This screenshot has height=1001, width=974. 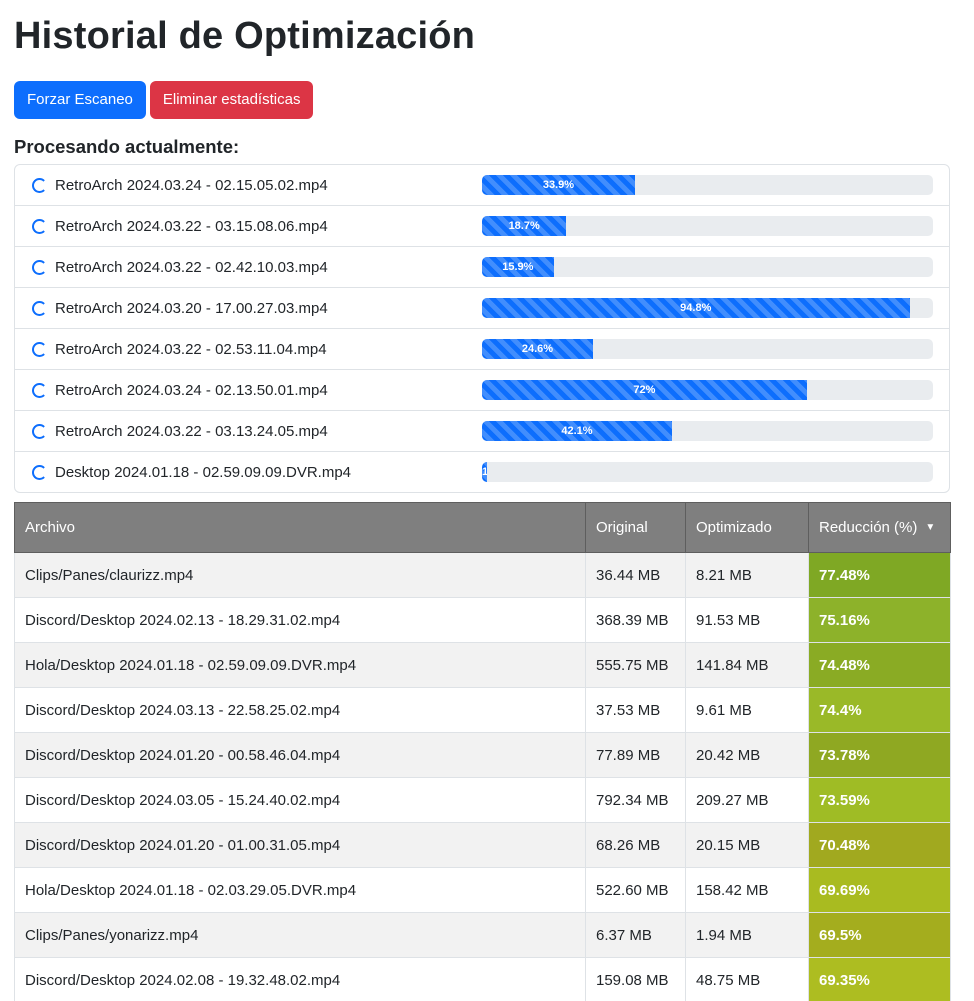 What do you see at coordinates (635, 620) in the screenshot?
I see `cell-original: 368.39 MB` at bounding box center [635, 620].